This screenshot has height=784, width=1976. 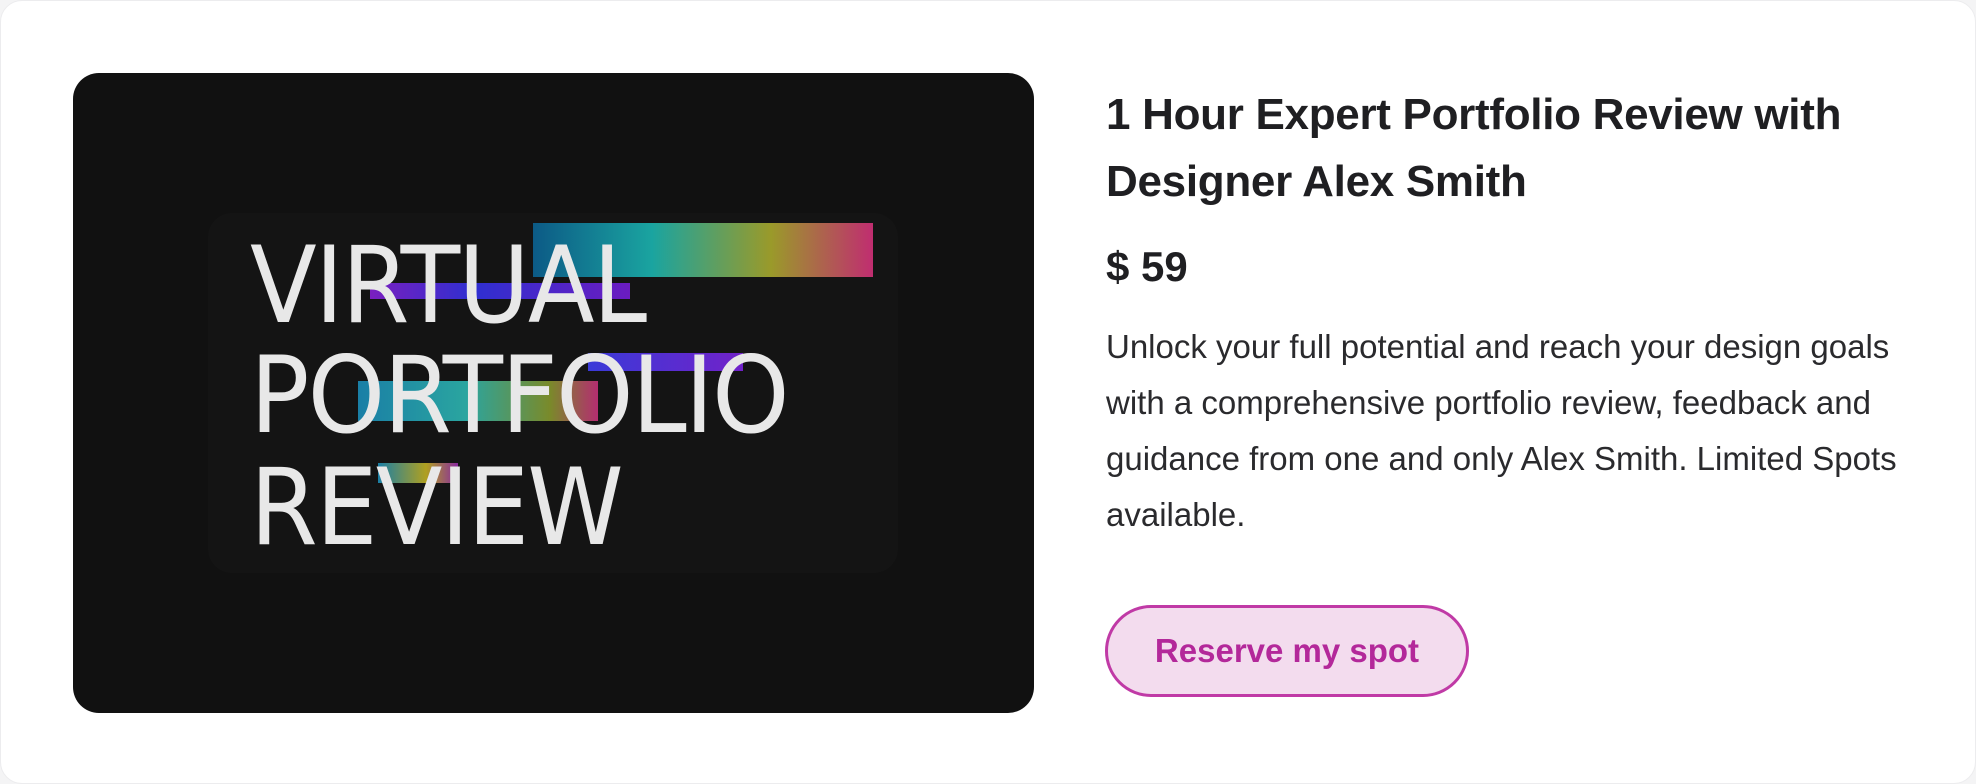 I want to click on artwork-title: VIRTUAL PORTFOLIO REVIEW, so click(x=539, y=393).